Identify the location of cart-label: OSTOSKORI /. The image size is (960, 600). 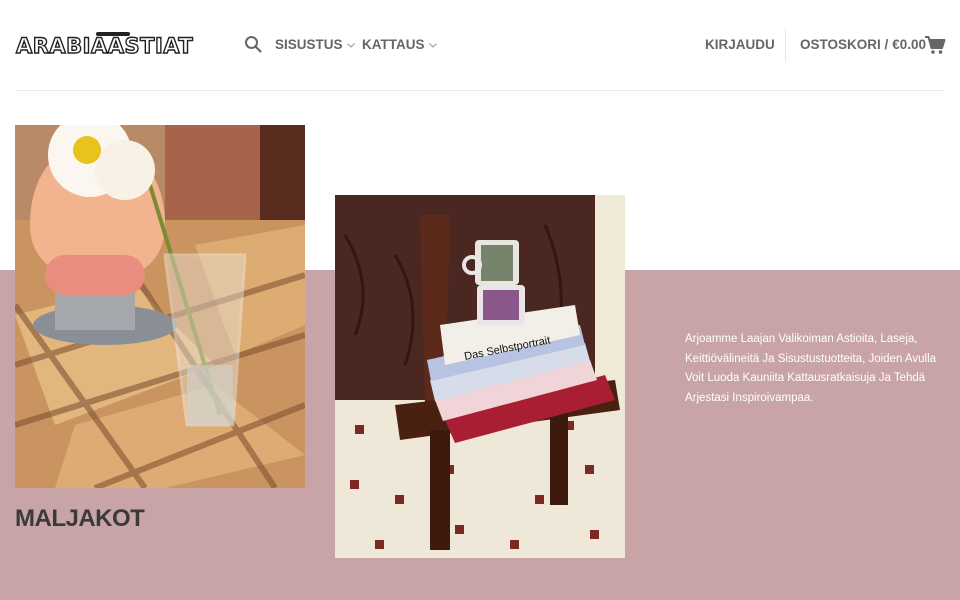
(844, 44).